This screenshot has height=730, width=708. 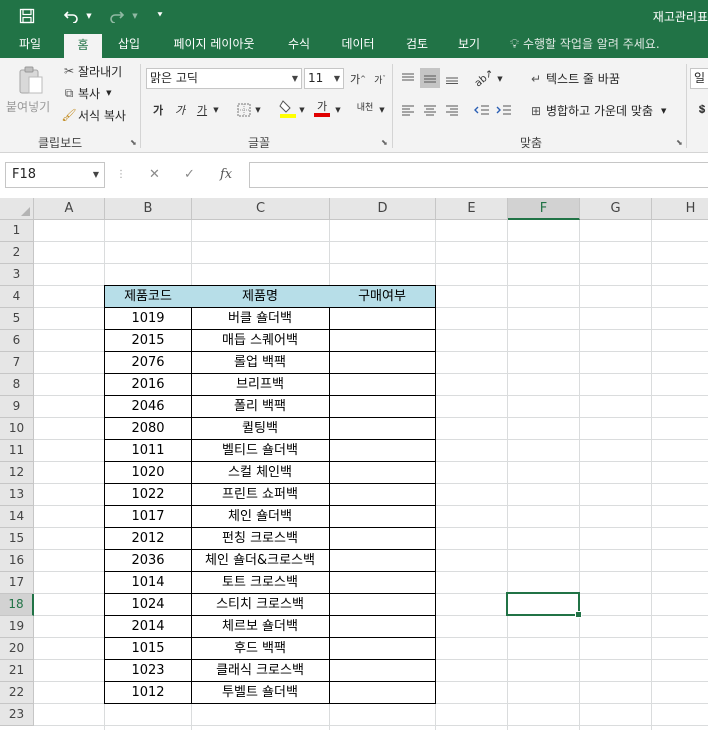 I want to click on table-cell-name: 퀼팅백, so click(x=260, y=429).